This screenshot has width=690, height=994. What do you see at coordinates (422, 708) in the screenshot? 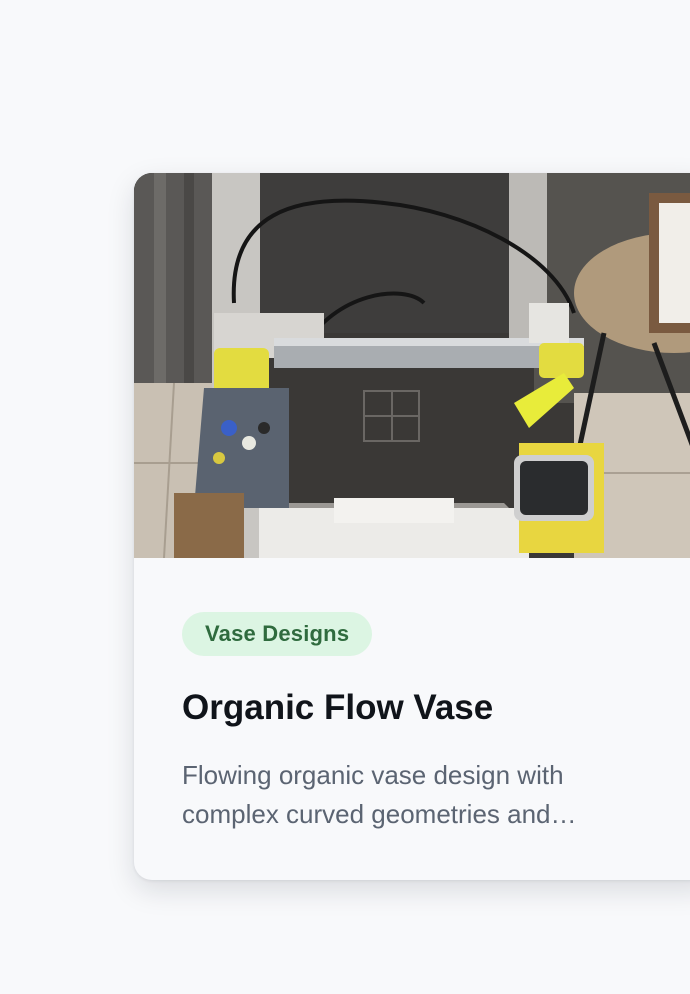
I see `card-title: Organic Flow Vase` at bounding box center [422, 708].